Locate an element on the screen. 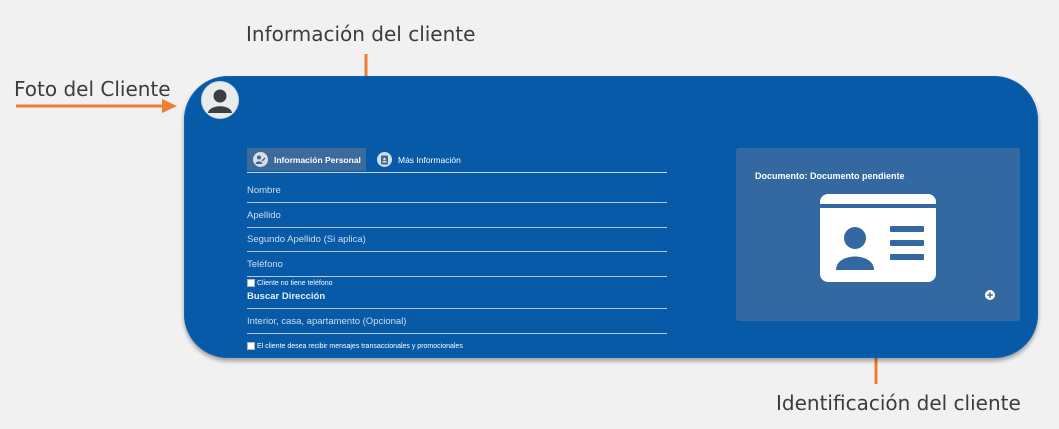 The image size is (1059, 429). client-tabs: Información Personal Más Información is located at coordinates (457, 160).